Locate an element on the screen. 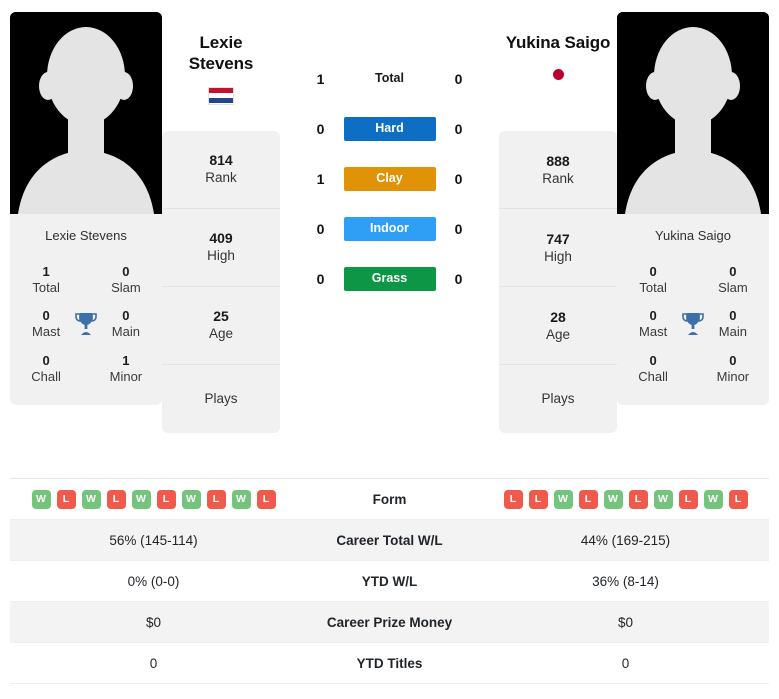 The height and width of the screenshot is (699, 779). left-titles-chall: 0 Chall is located at coordinates (46, 369).